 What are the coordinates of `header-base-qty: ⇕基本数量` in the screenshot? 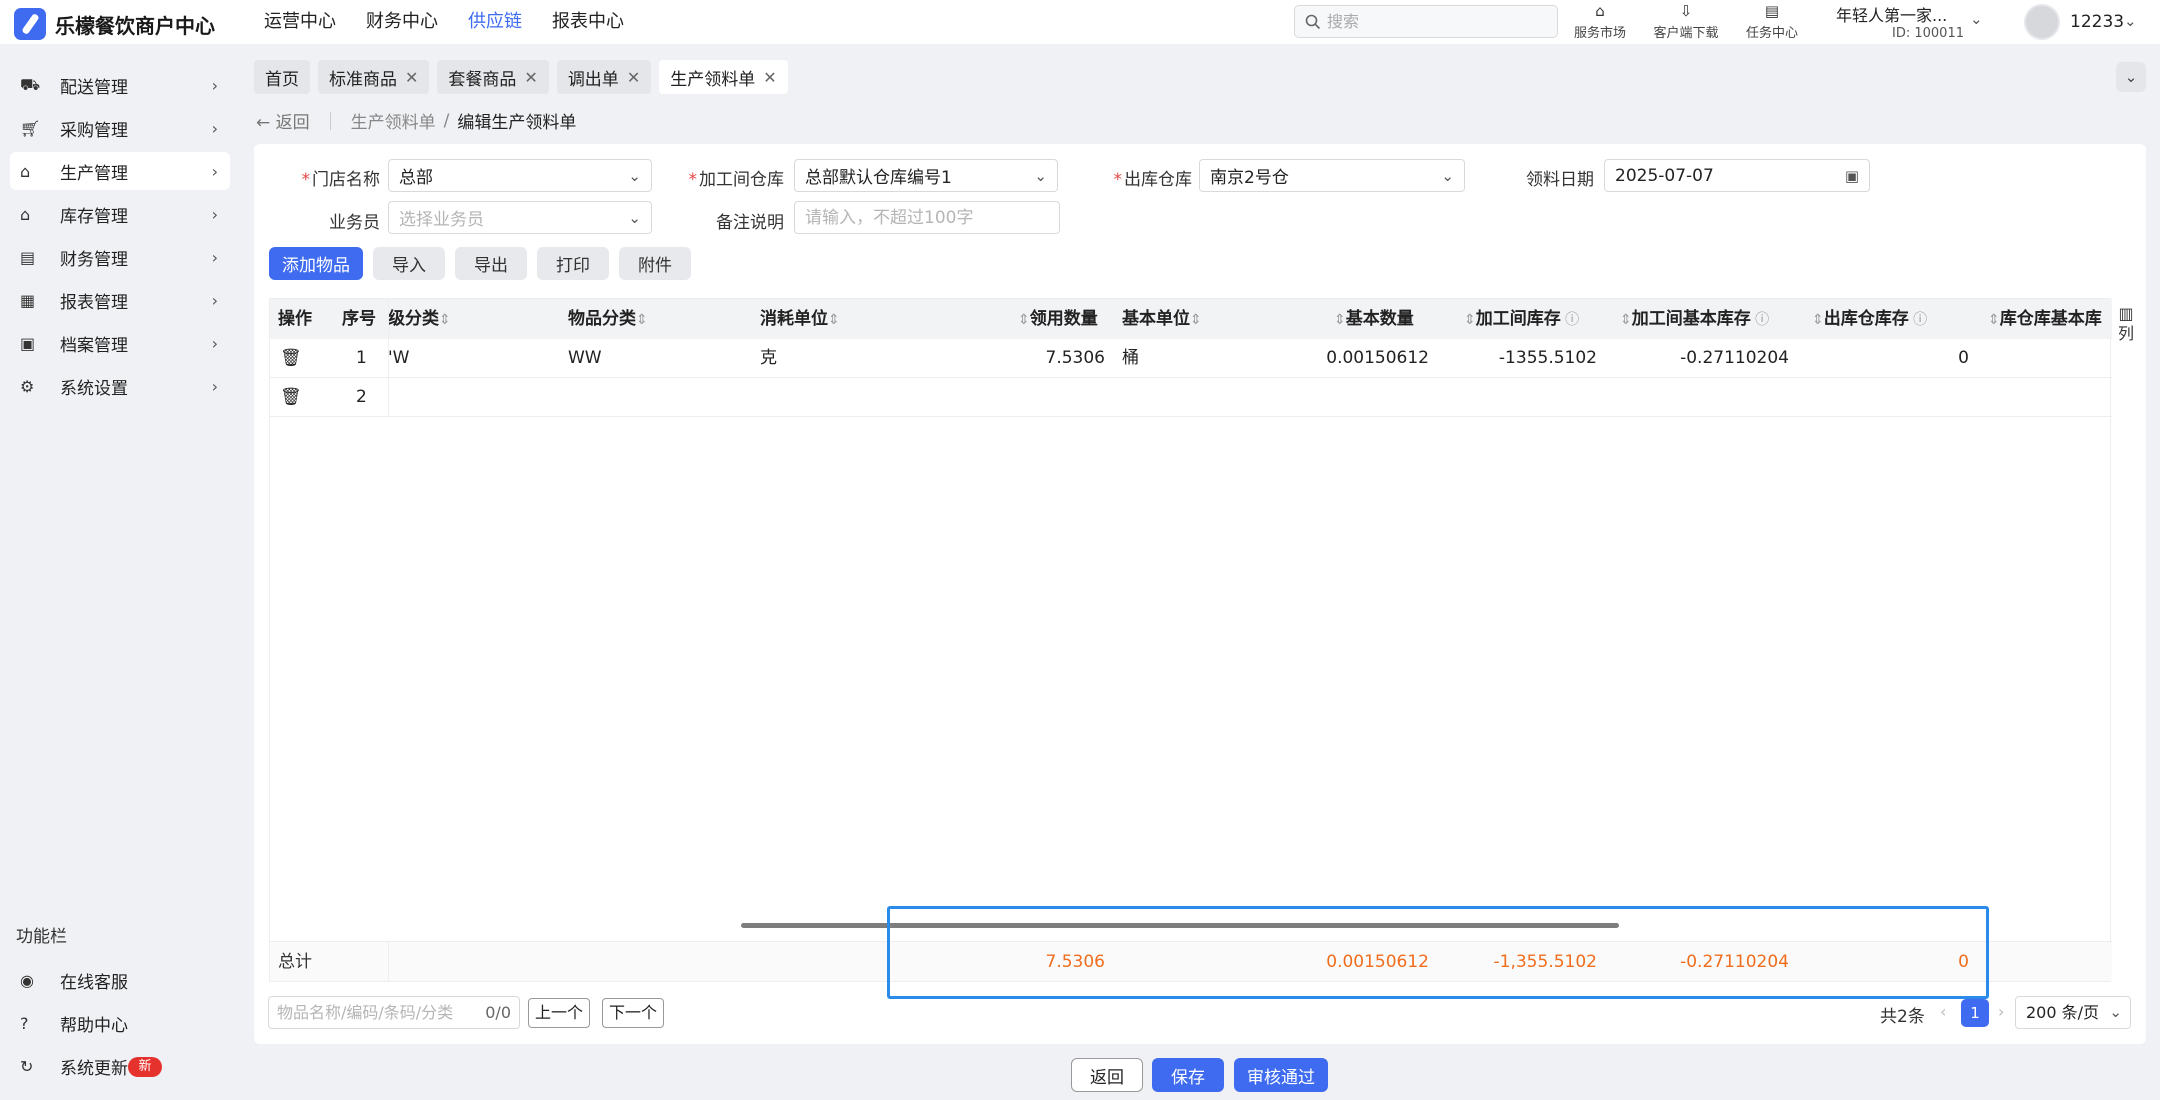 It's located at (1374, 319).